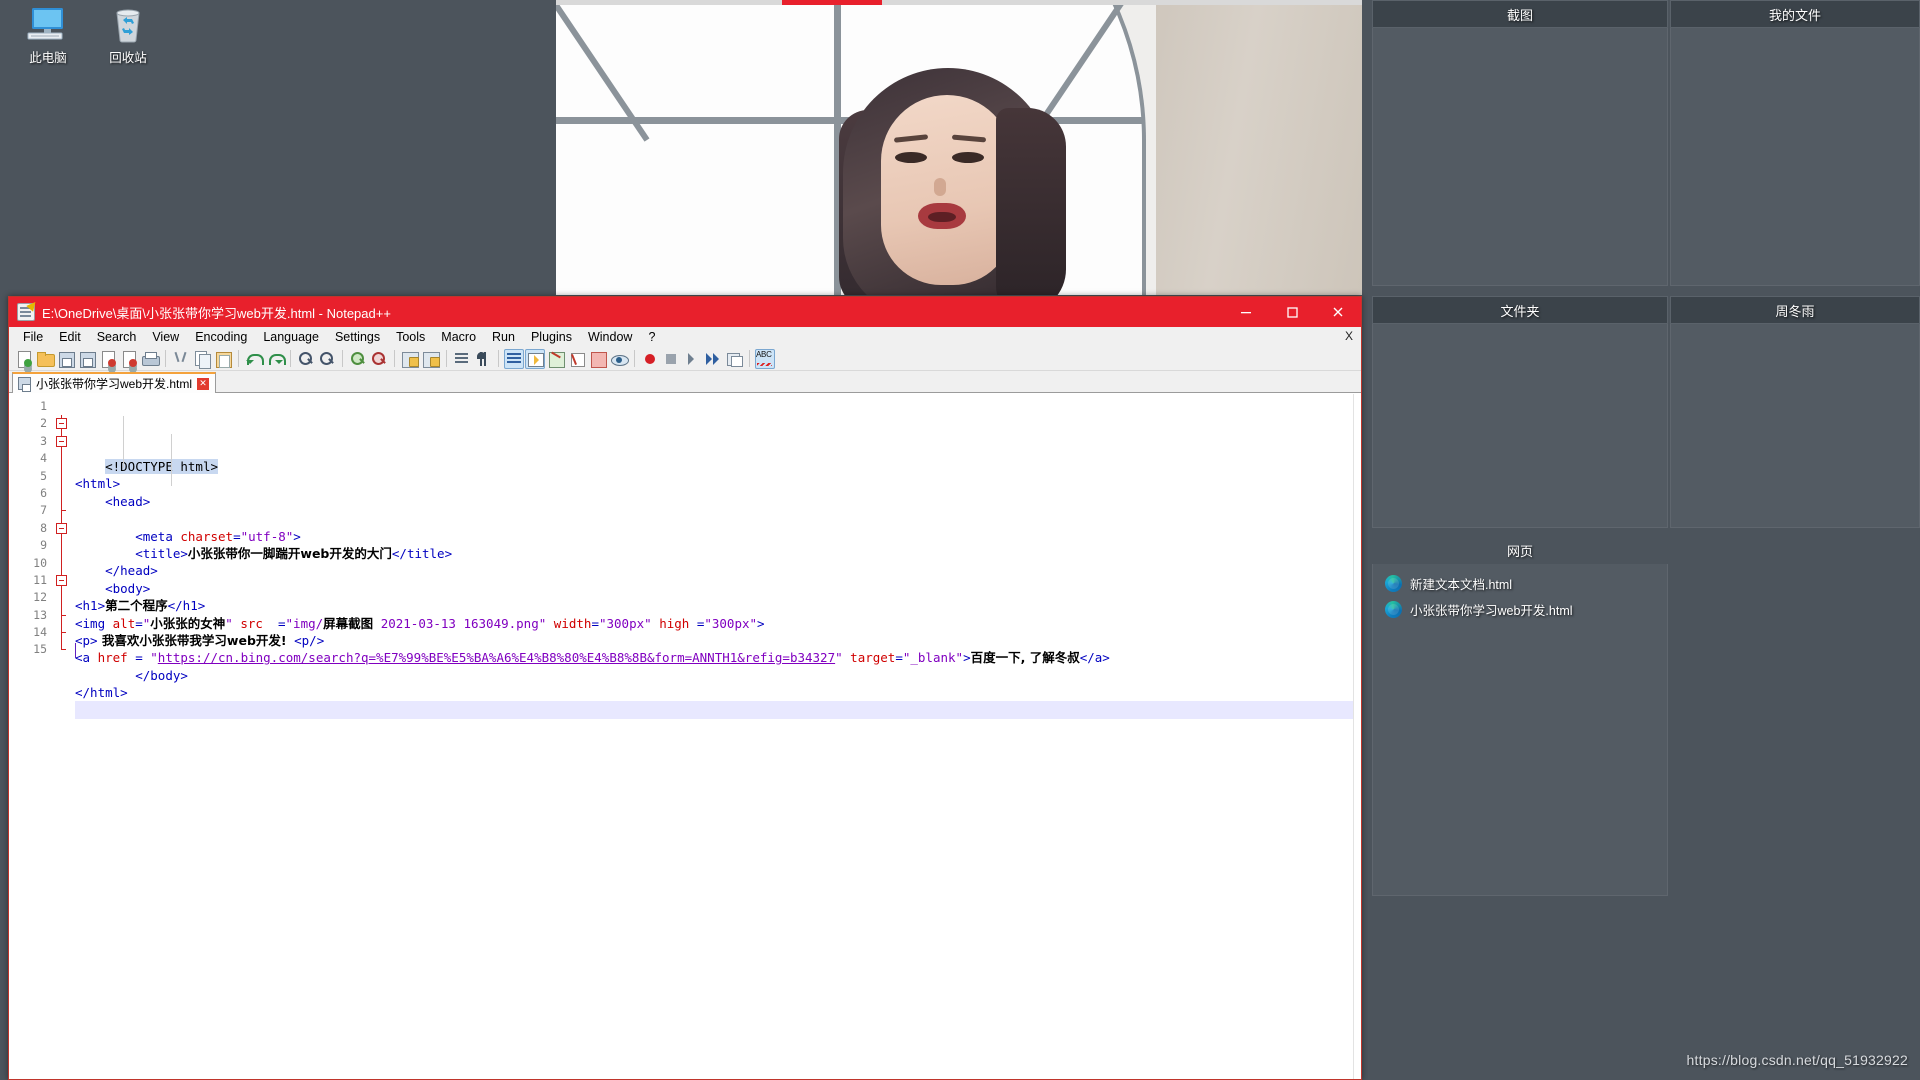 The height and width of the screenshot is (1080, 1920). What do you see at coordinates (1795, 14) in the screenshot?
I see `fence-title-my-files: 我的文件` at bounding box center [1795, 14].